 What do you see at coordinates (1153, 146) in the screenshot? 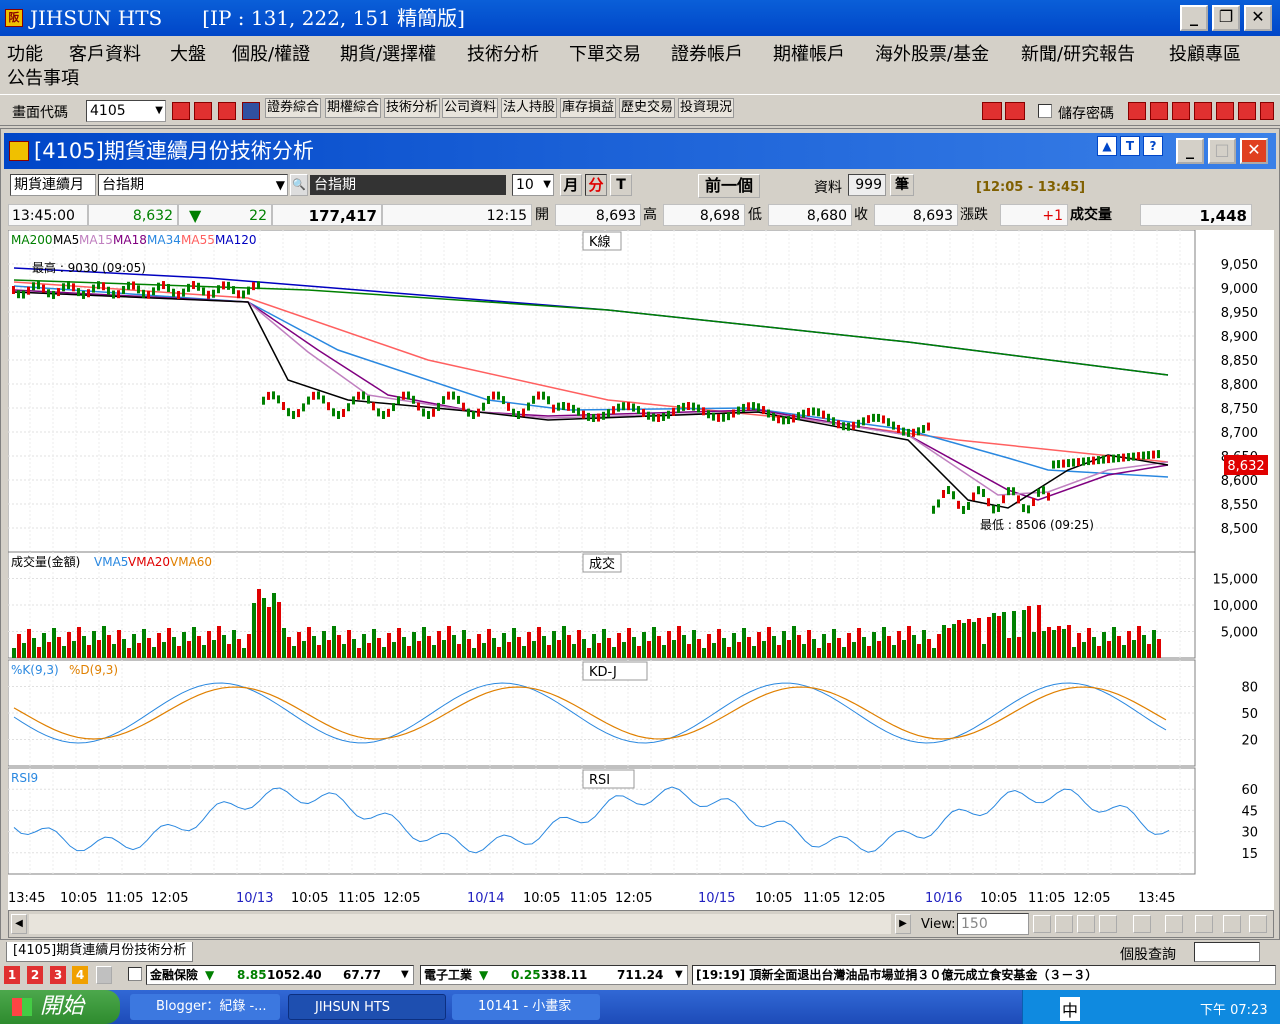
I see `help-icon: ?` at bounding box center [1153, 146].